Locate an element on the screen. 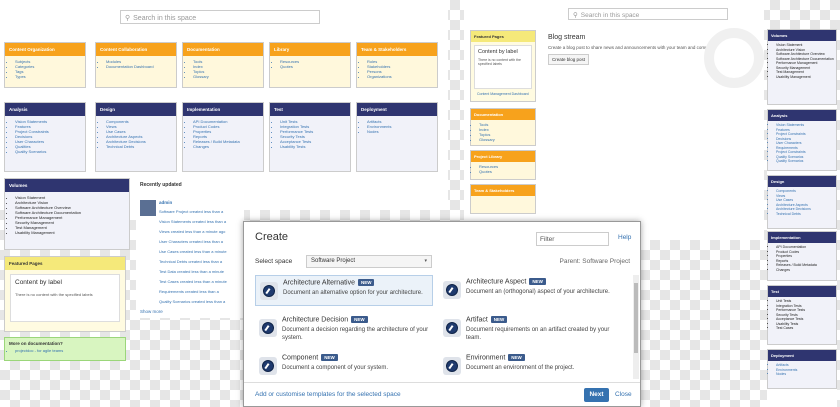 This screenshot has width=840, height=407. template-title: Environment is located at coordinates (486, 358).